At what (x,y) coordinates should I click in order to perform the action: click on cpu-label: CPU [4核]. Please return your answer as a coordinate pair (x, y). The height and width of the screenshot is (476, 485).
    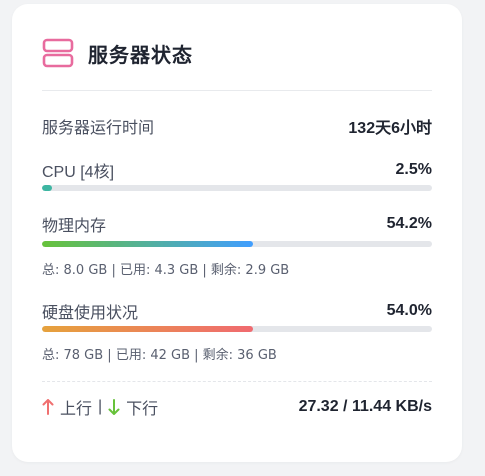
    Looking at the image, I should click on (78, 172).